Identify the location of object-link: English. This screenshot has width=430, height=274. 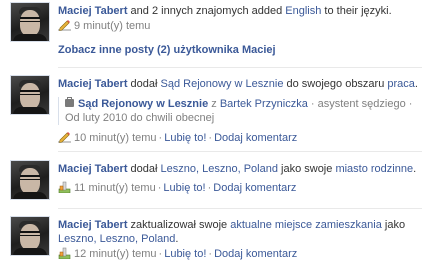
(303, 11).